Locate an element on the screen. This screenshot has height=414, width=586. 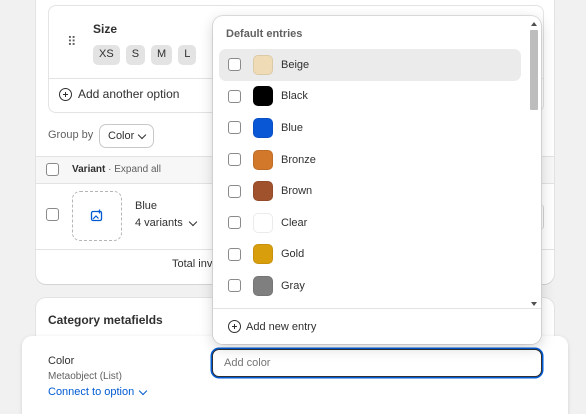
add-new-entry-label: Add new entry is located at coordinates (281, 326).